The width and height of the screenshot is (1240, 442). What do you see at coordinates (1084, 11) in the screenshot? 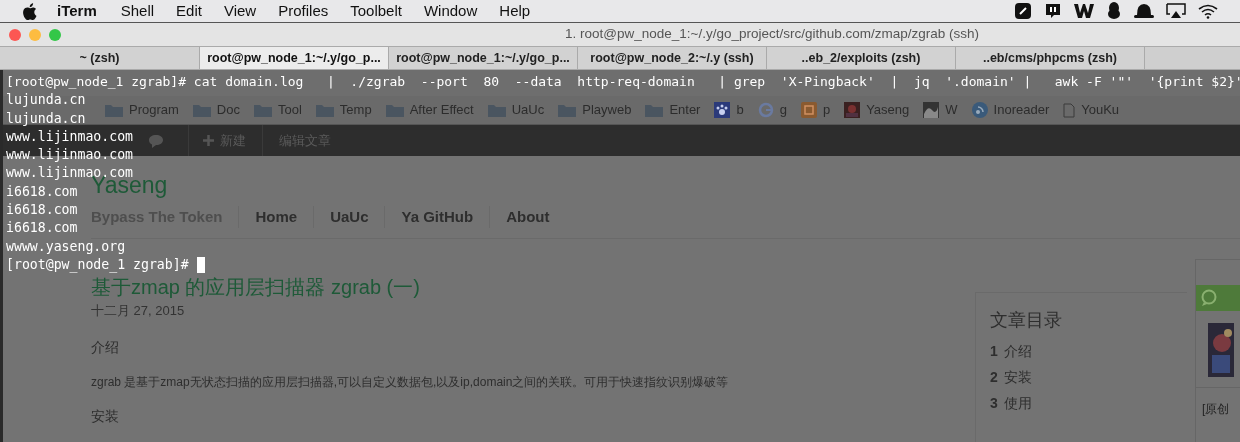
I see `w-logo-icon` at bounding box center [1084, 11].